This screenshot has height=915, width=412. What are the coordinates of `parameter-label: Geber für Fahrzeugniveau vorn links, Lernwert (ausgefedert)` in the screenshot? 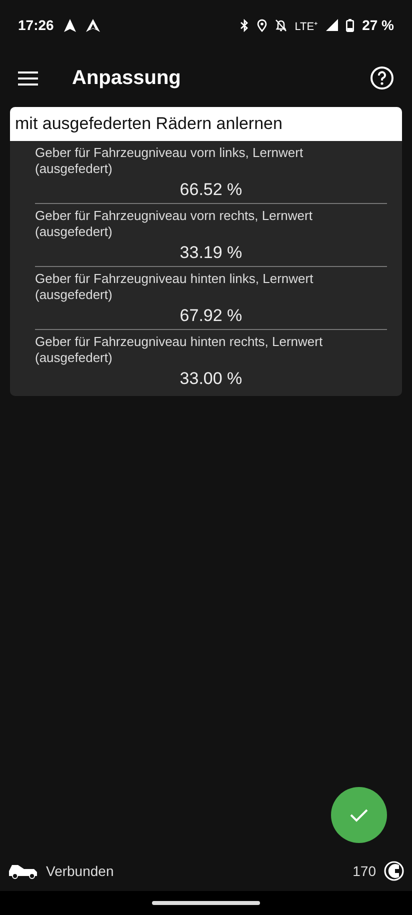 It's located at (169, 161).